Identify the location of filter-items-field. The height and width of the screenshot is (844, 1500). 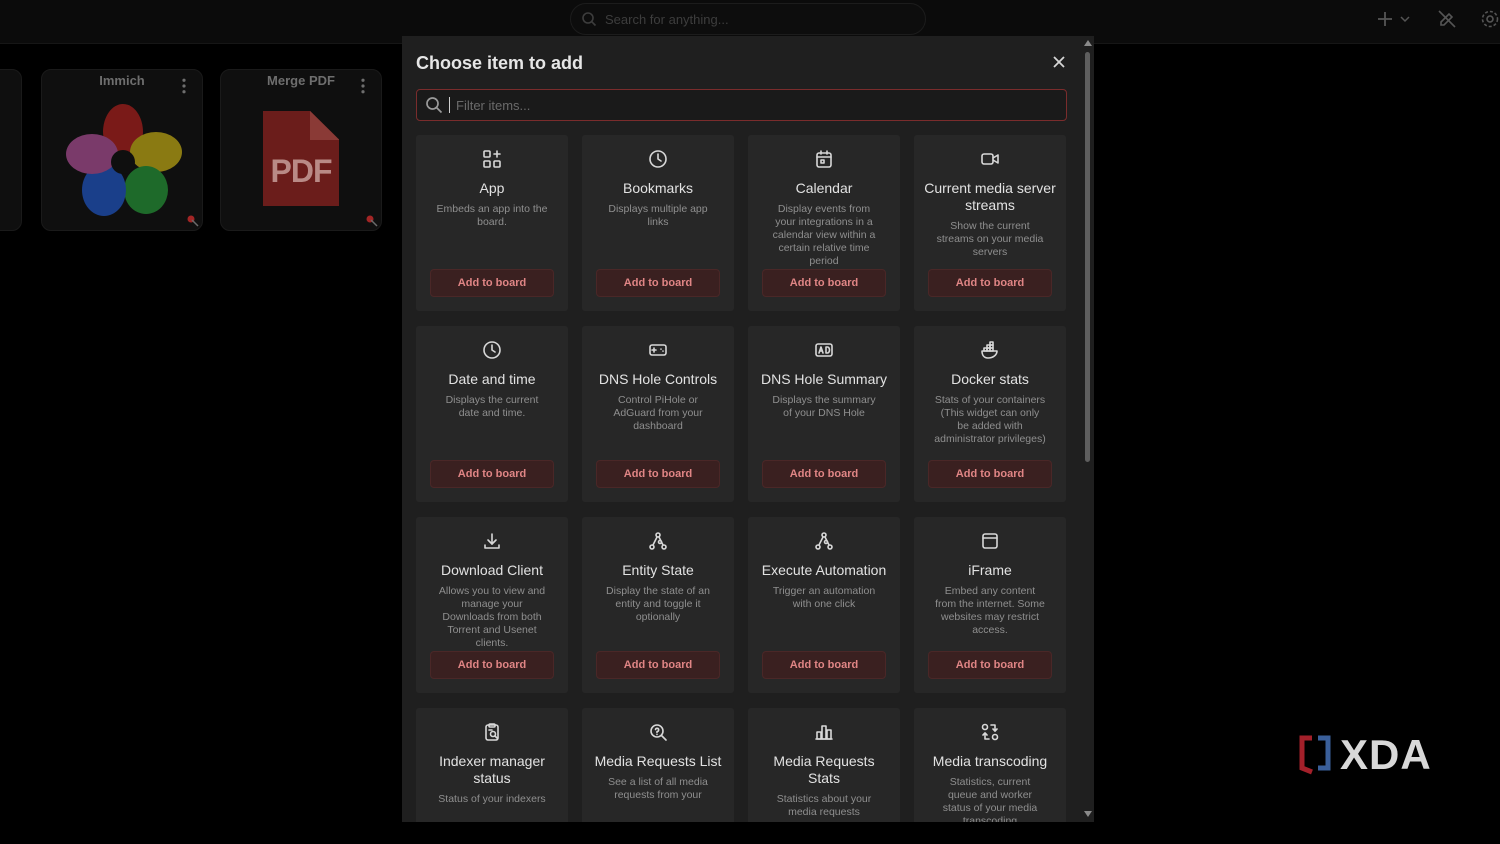
(741, 105).